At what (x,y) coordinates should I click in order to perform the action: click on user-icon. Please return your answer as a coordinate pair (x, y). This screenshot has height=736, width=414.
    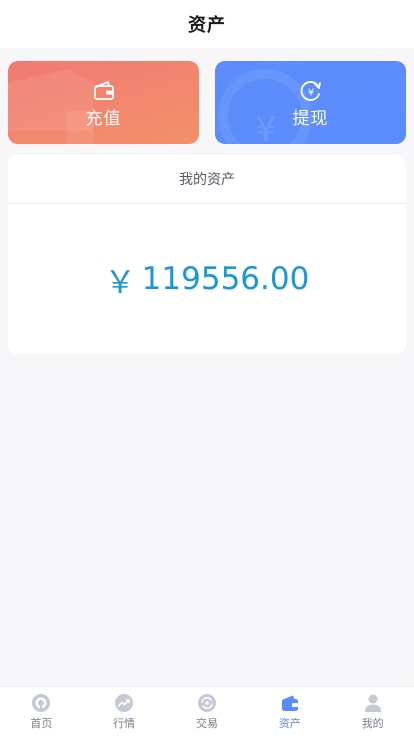
    Looking at the image, I should click on (373, 703).